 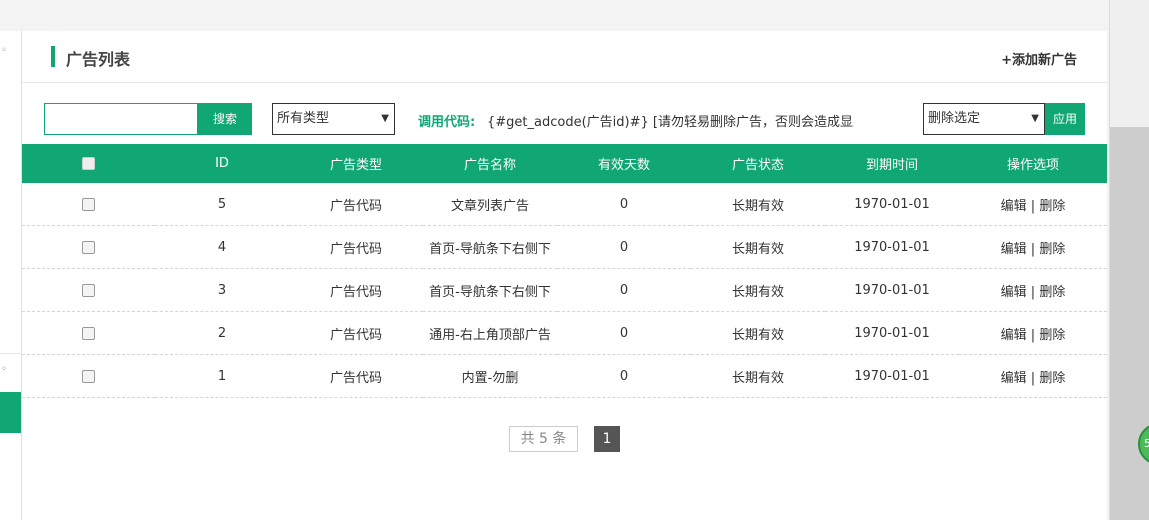 What do you see at coordinates (670, 122) in the screenshot?
I see `code-text: {#get_adcode(广告id)#} [请勿轻易删除广告，否则会造成显` at bounding box center [670, 122].